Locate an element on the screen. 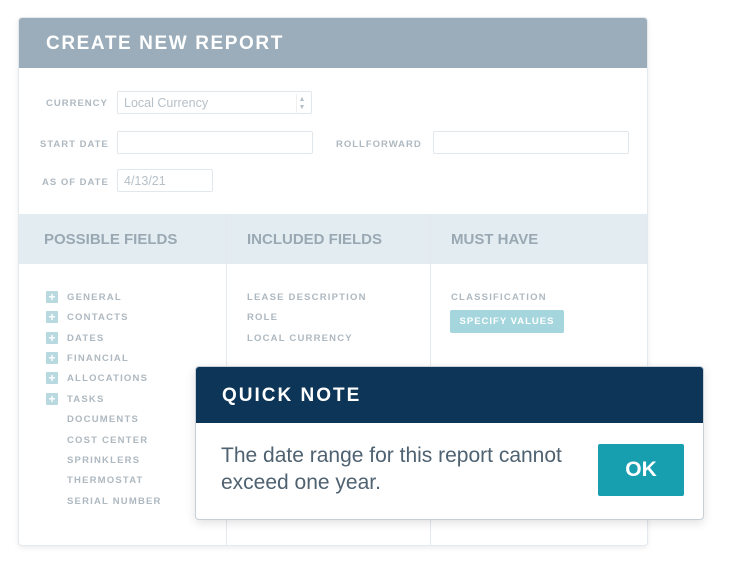  as-of-date-label: AS OF DATE is located at coordinates (75, 182).